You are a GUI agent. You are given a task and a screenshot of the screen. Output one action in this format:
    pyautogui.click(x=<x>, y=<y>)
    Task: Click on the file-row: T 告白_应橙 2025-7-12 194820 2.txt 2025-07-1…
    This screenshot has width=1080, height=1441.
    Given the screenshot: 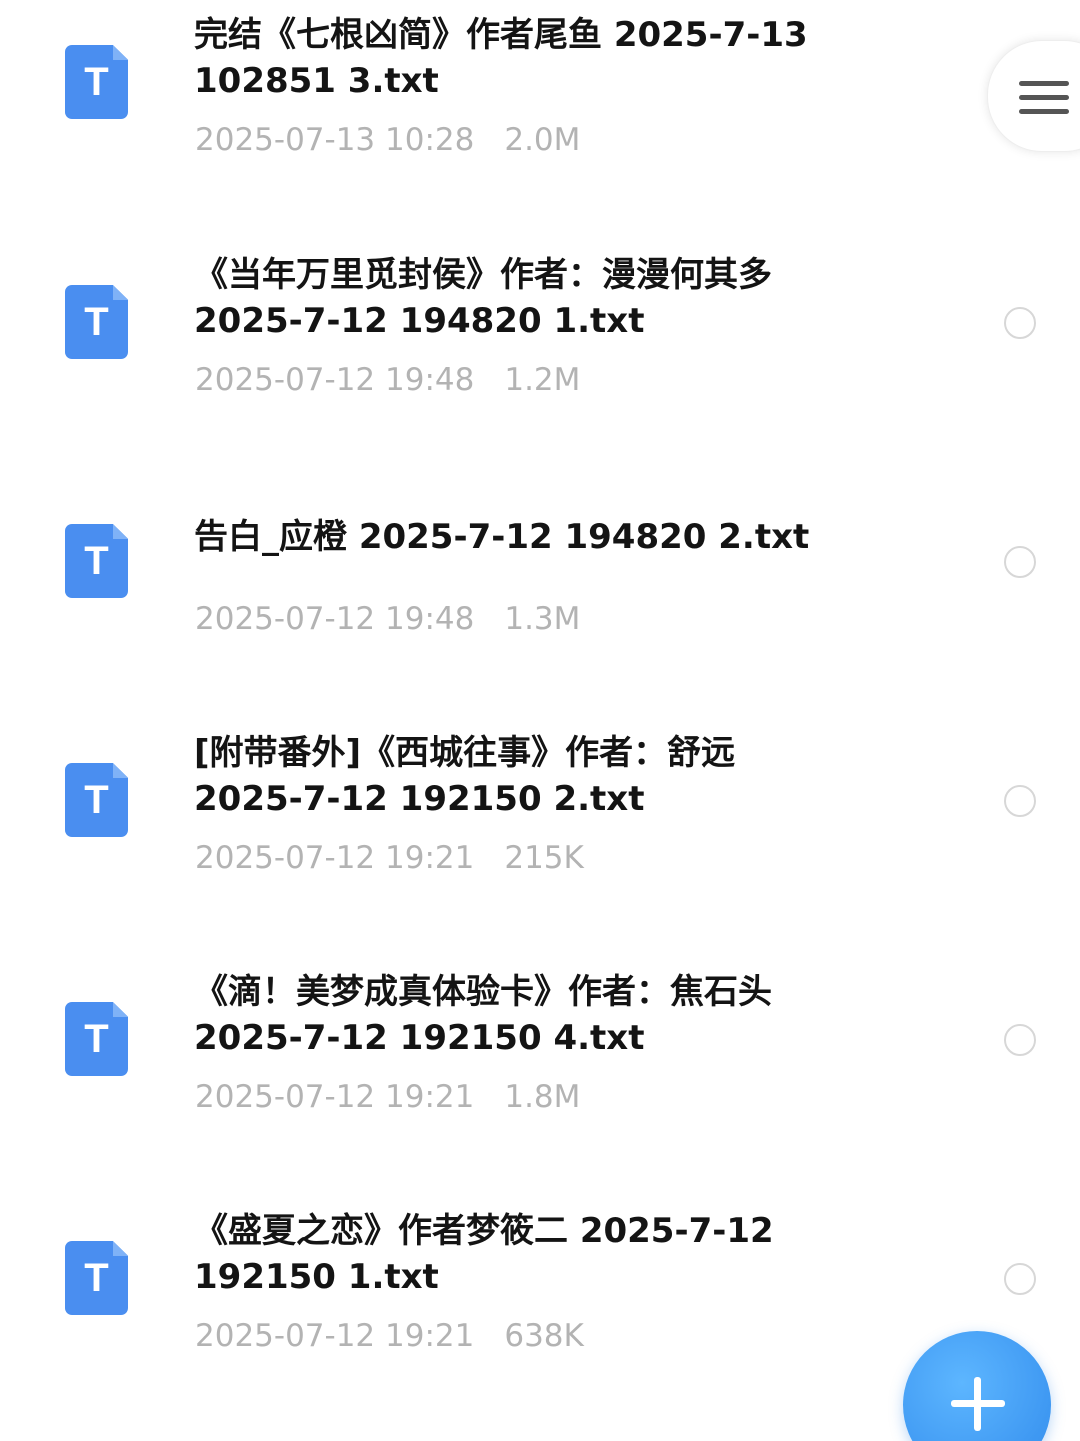 What is the action you would take?
    pyautogui.click(x=540, y=579)
    